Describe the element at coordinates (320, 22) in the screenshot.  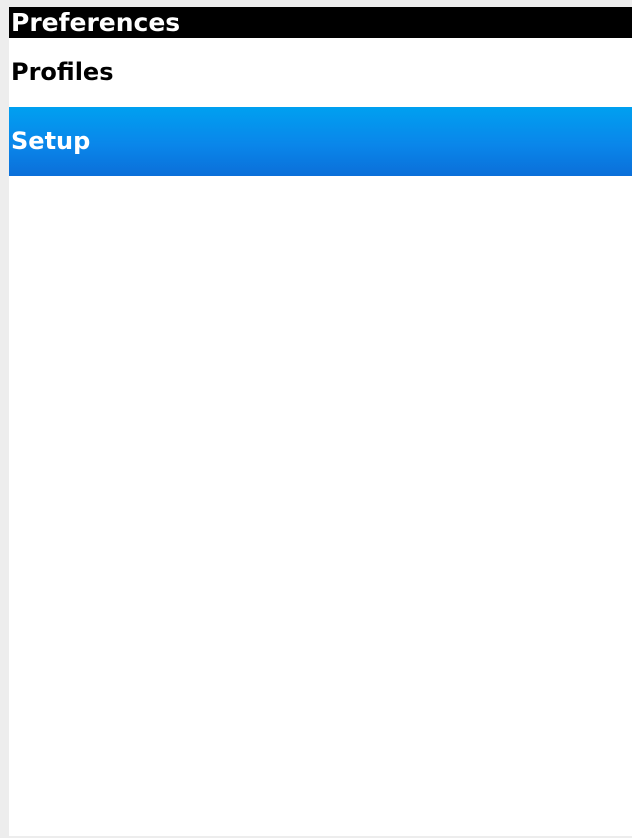
I see `page-title: Preferences` at that location.